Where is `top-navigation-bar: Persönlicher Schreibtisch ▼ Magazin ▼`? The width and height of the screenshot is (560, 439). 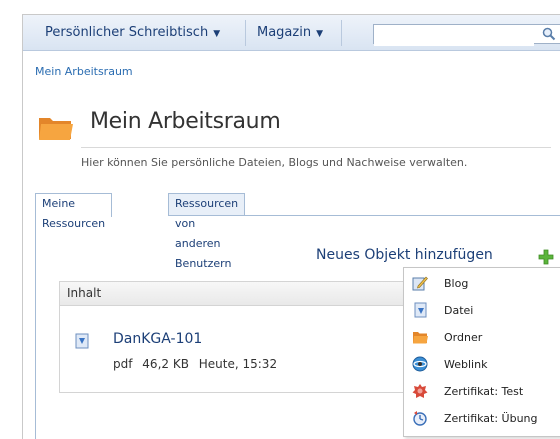
top-navigation-bar: Persönlicher Schreibtisch ▼ Magazin ▼ is located at coordinates (291, 33).